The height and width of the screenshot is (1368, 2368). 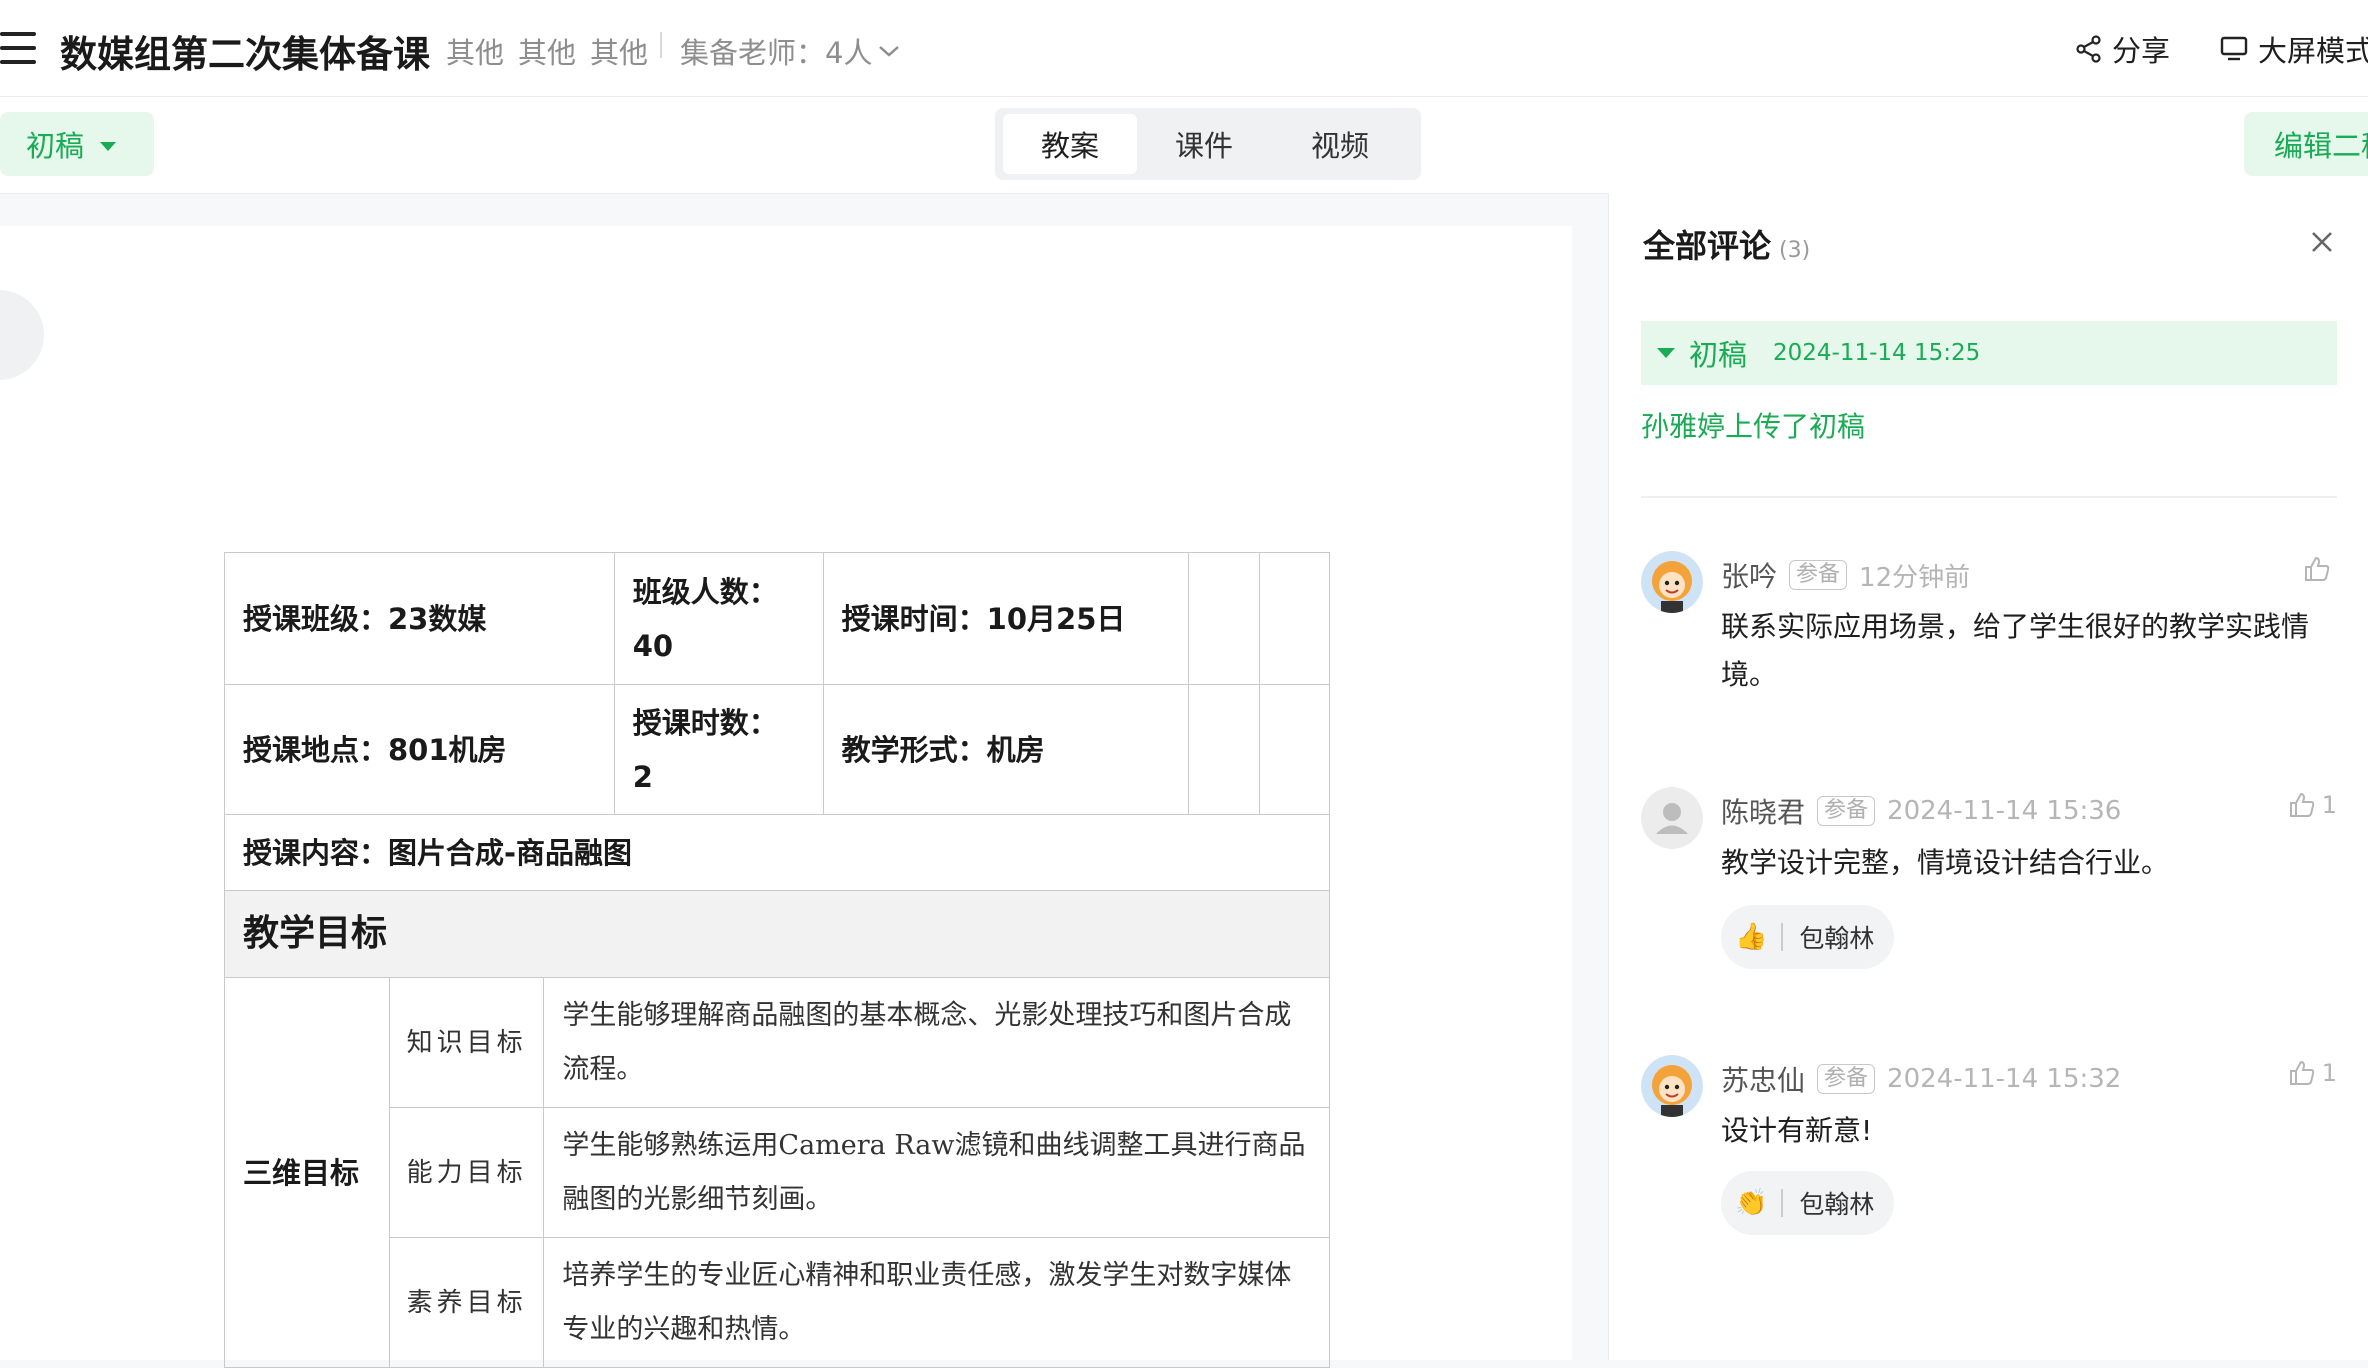 I want to click on version-label: 初稿, so click(x=1718, y=355).